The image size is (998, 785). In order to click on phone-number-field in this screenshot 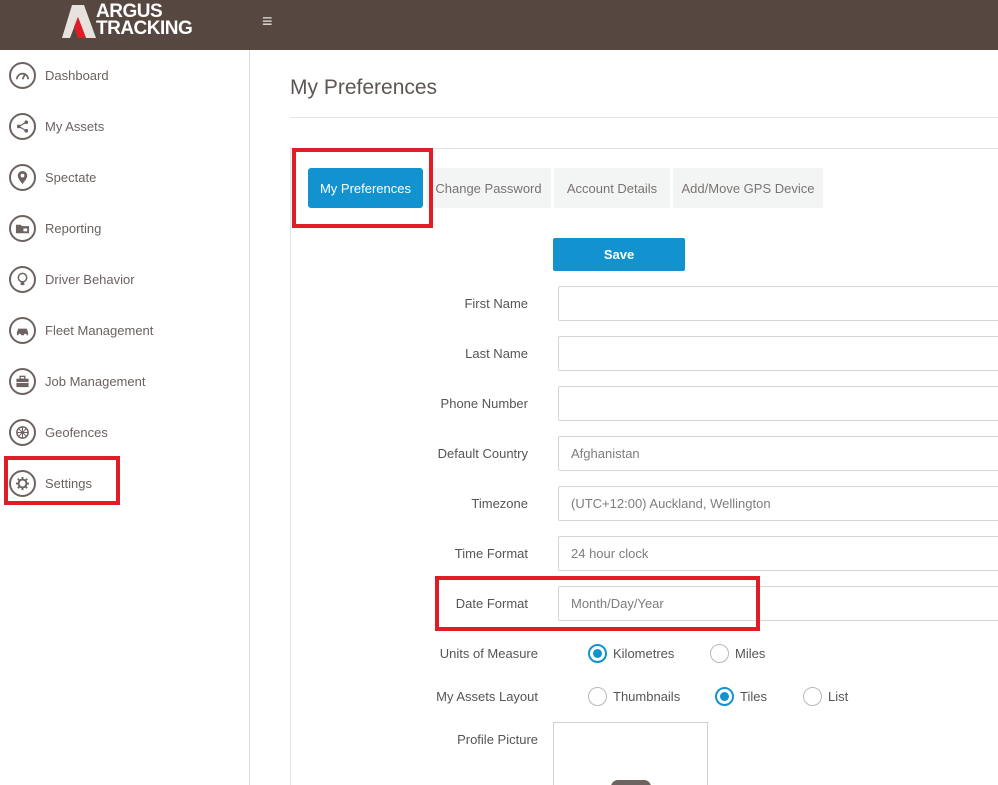, I will do `click(778, 403)`.